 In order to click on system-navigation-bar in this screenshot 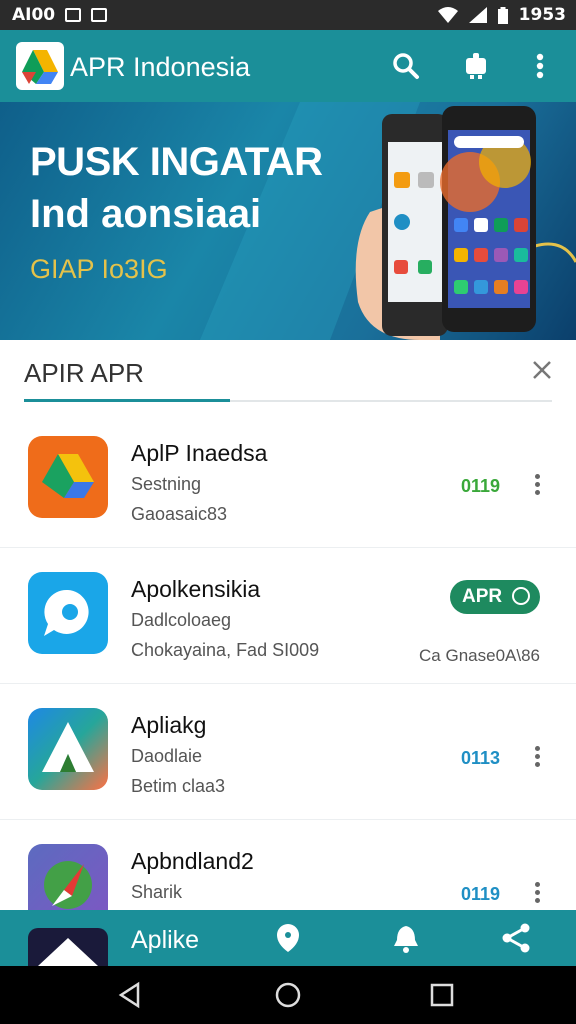, I will do `click(288, 995)`.